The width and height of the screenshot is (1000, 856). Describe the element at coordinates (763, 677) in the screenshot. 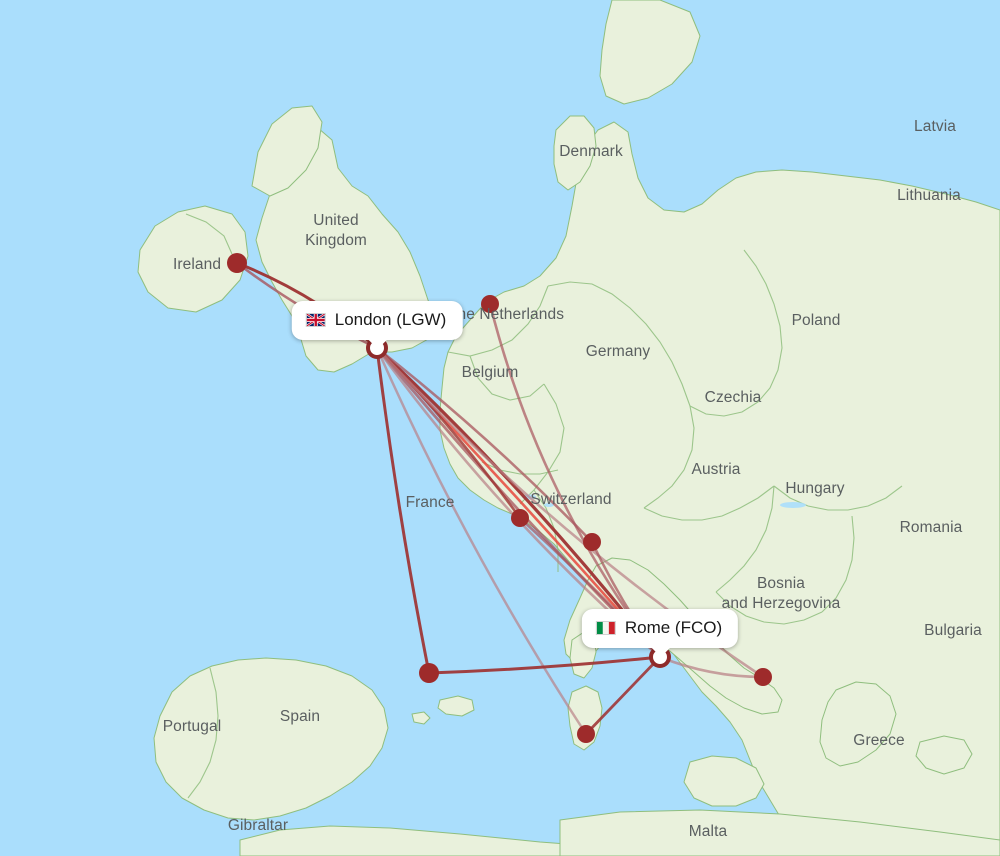

I see `destination-marker-bari` at that location.